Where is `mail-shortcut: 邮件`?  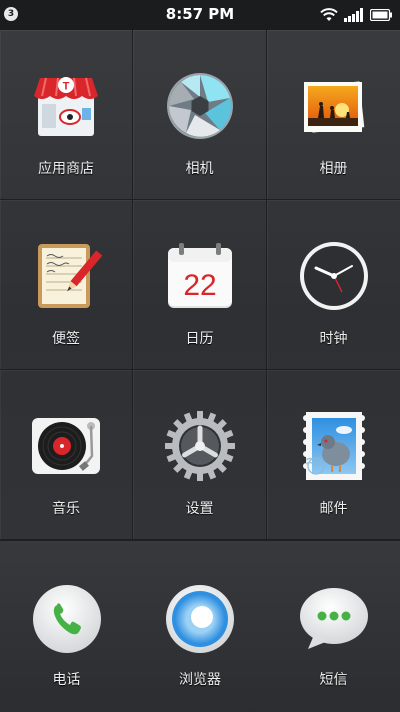
mail-shortcut: 邮件 is located at coordinates (333, 455).